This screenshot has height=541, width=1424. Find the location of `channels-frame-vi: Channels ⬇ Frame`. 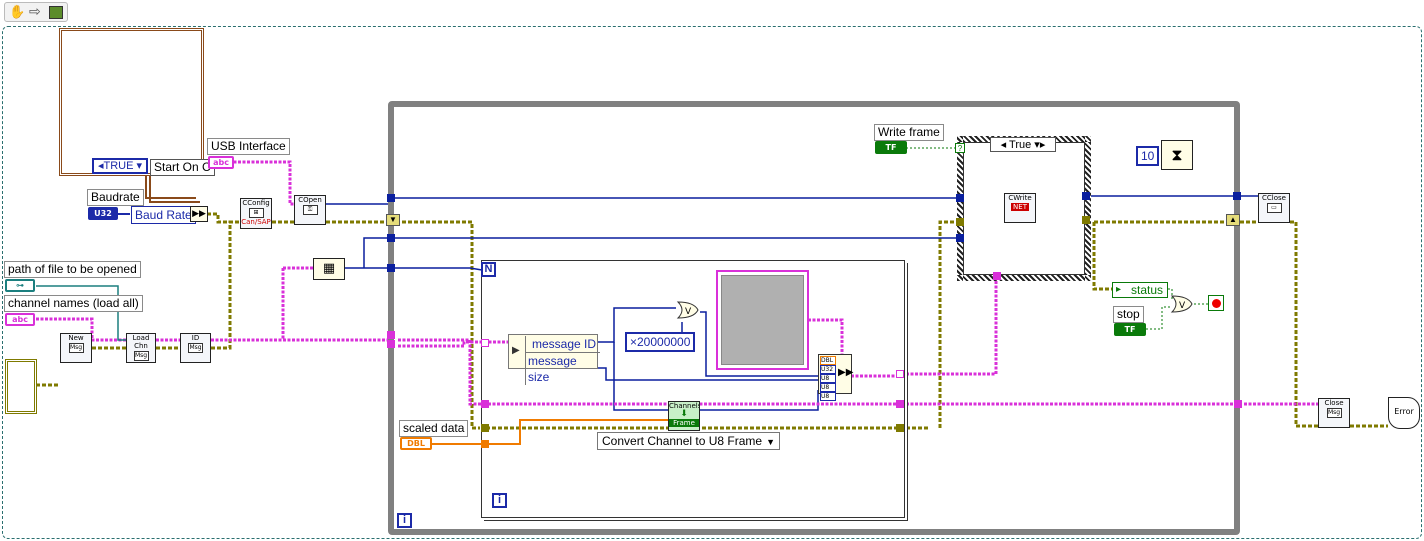

channels-frame-vi: Channels ⬇ Frame is located at coordinates (684, 416).